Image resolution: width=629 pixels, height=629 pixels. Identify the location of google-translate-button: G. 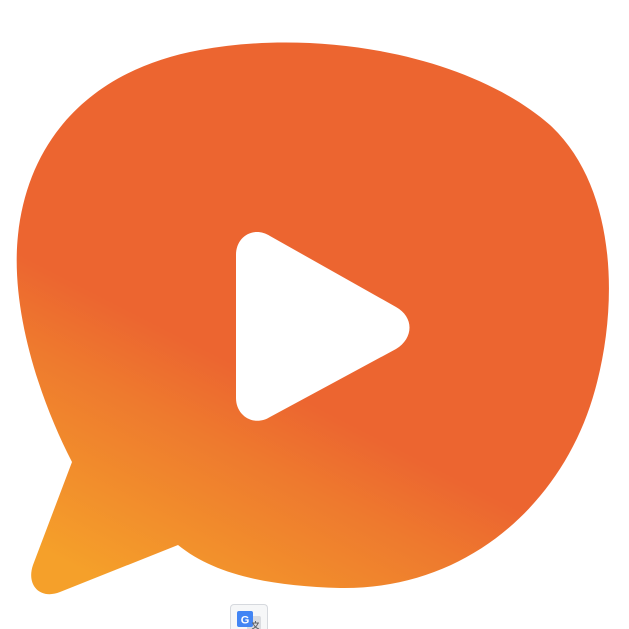
(249, 616).